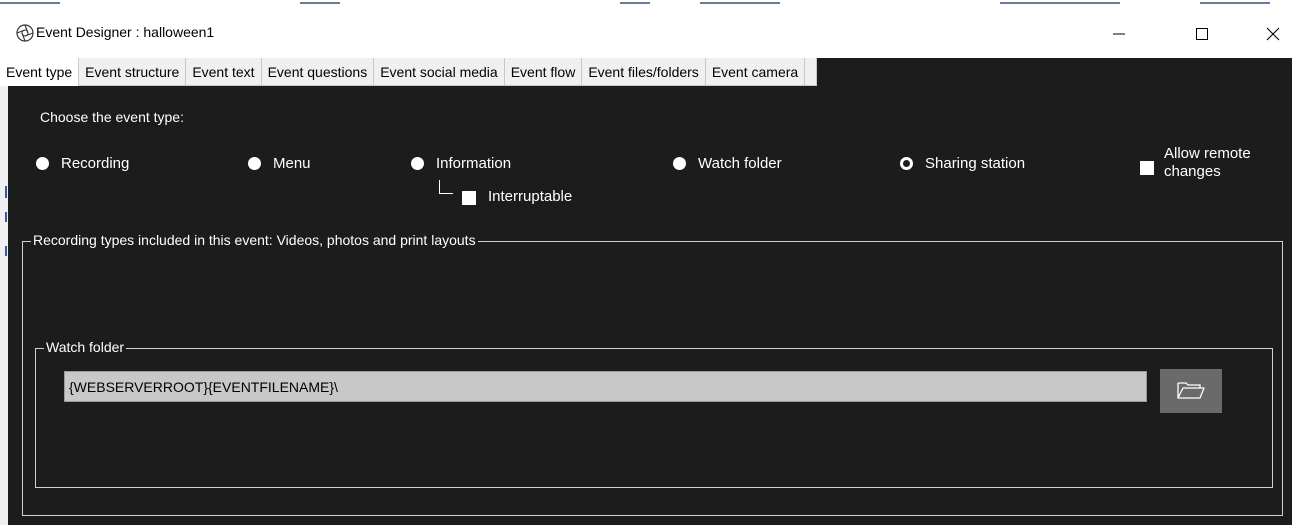 Image resolution: width=1292 pixels, height=525 pixels. What do you see at coordinates (318, 72) in the screenshot?
I see `tab-event-questions: Event questions` at bounding box center [318, 72].